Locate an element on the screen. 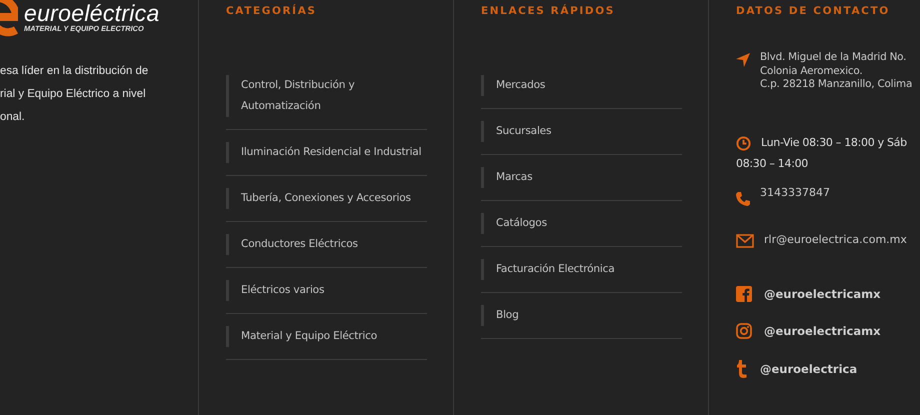  clock-icon is located at coordinates (743, 143).